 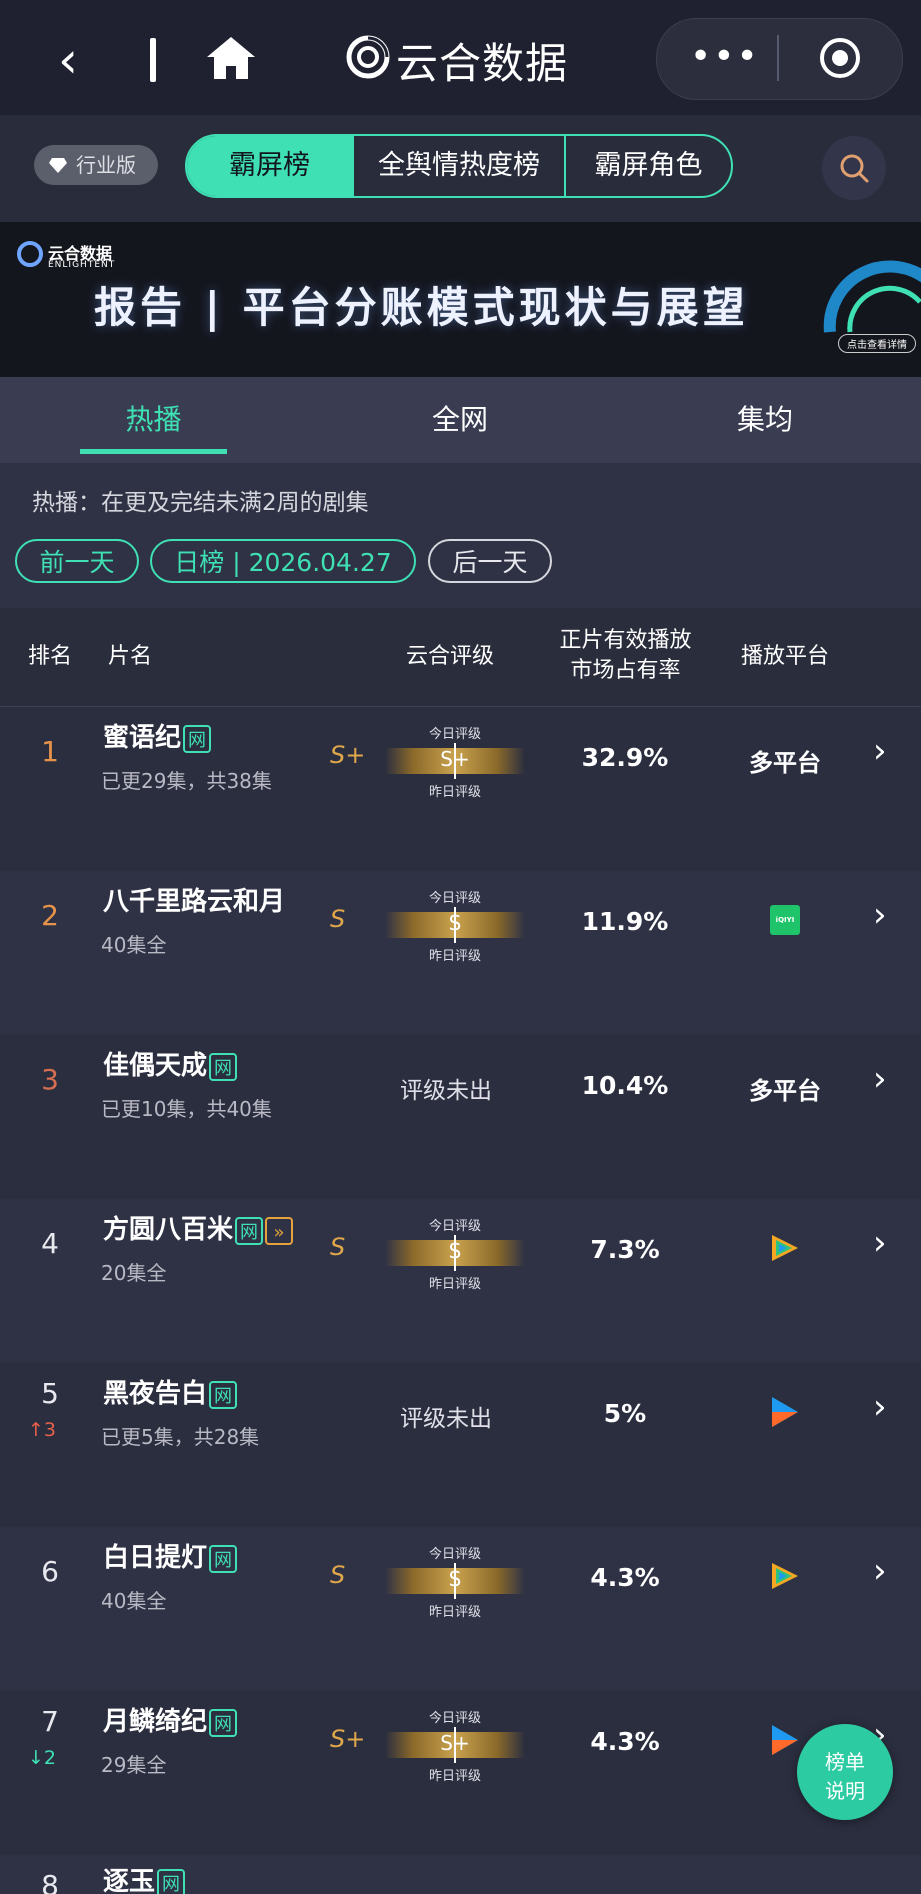 What do you see at coordinates (77, 561) in the screenshot?
I see `prev-day-button: 前一天` at bounding box center [77, 561].